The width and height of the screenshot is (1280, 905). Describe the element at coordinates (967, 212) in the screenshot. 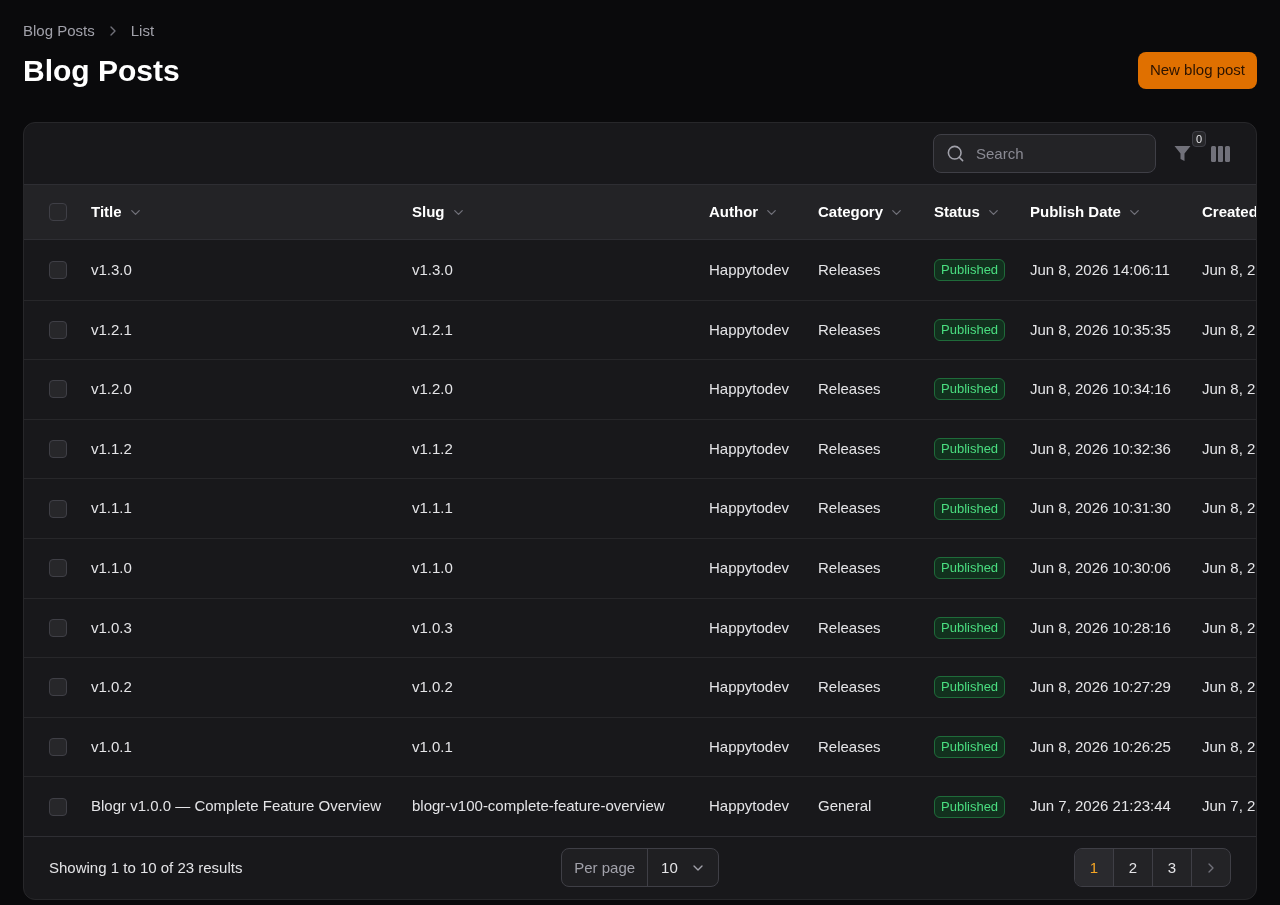

I see `column-header: Status` at that location.